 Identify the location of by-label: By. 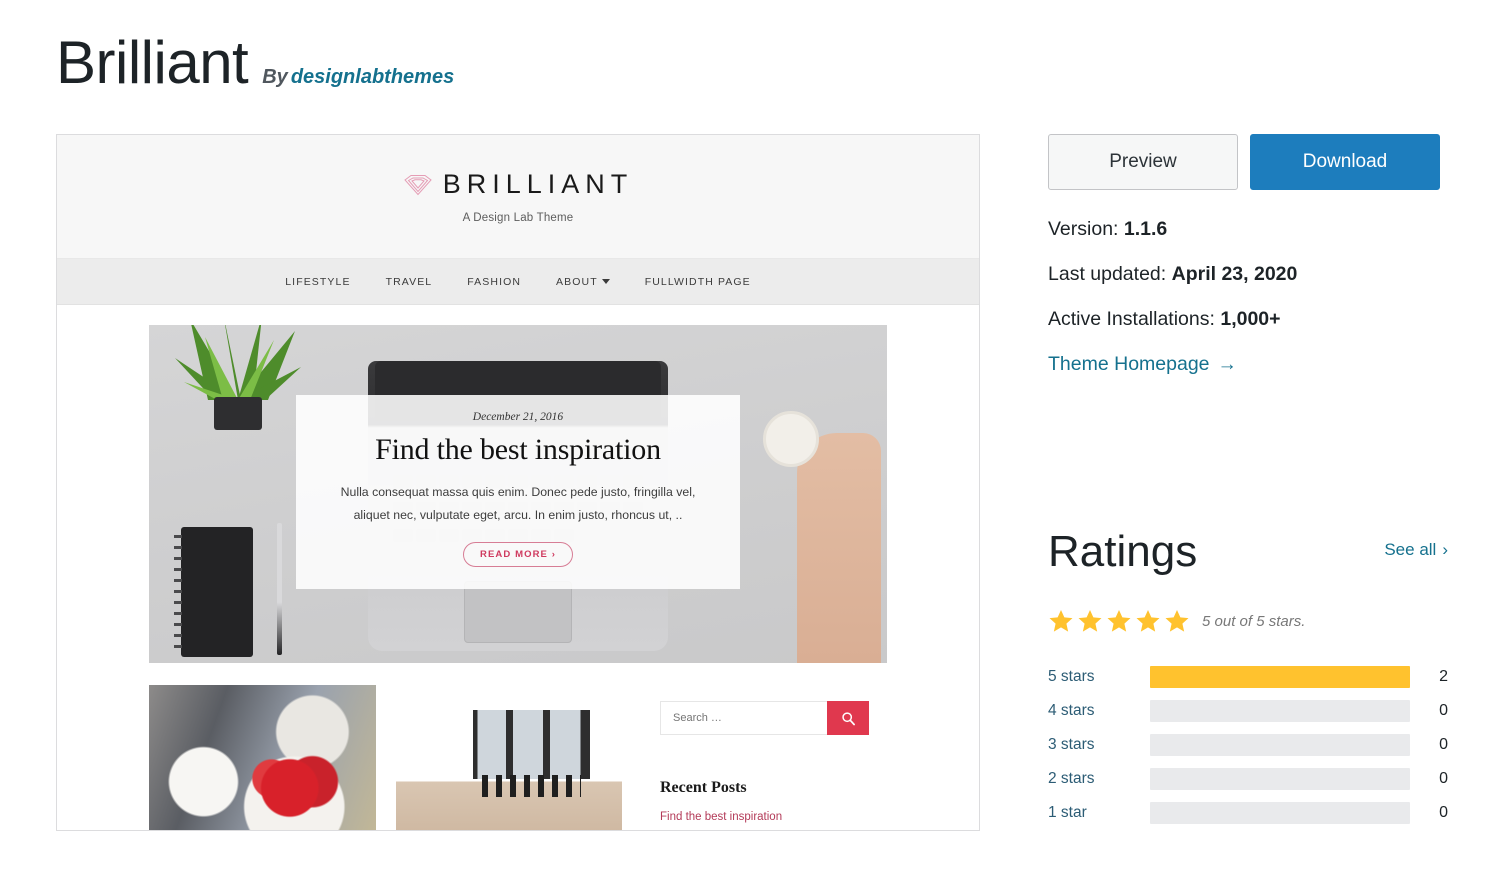
(275, 77).